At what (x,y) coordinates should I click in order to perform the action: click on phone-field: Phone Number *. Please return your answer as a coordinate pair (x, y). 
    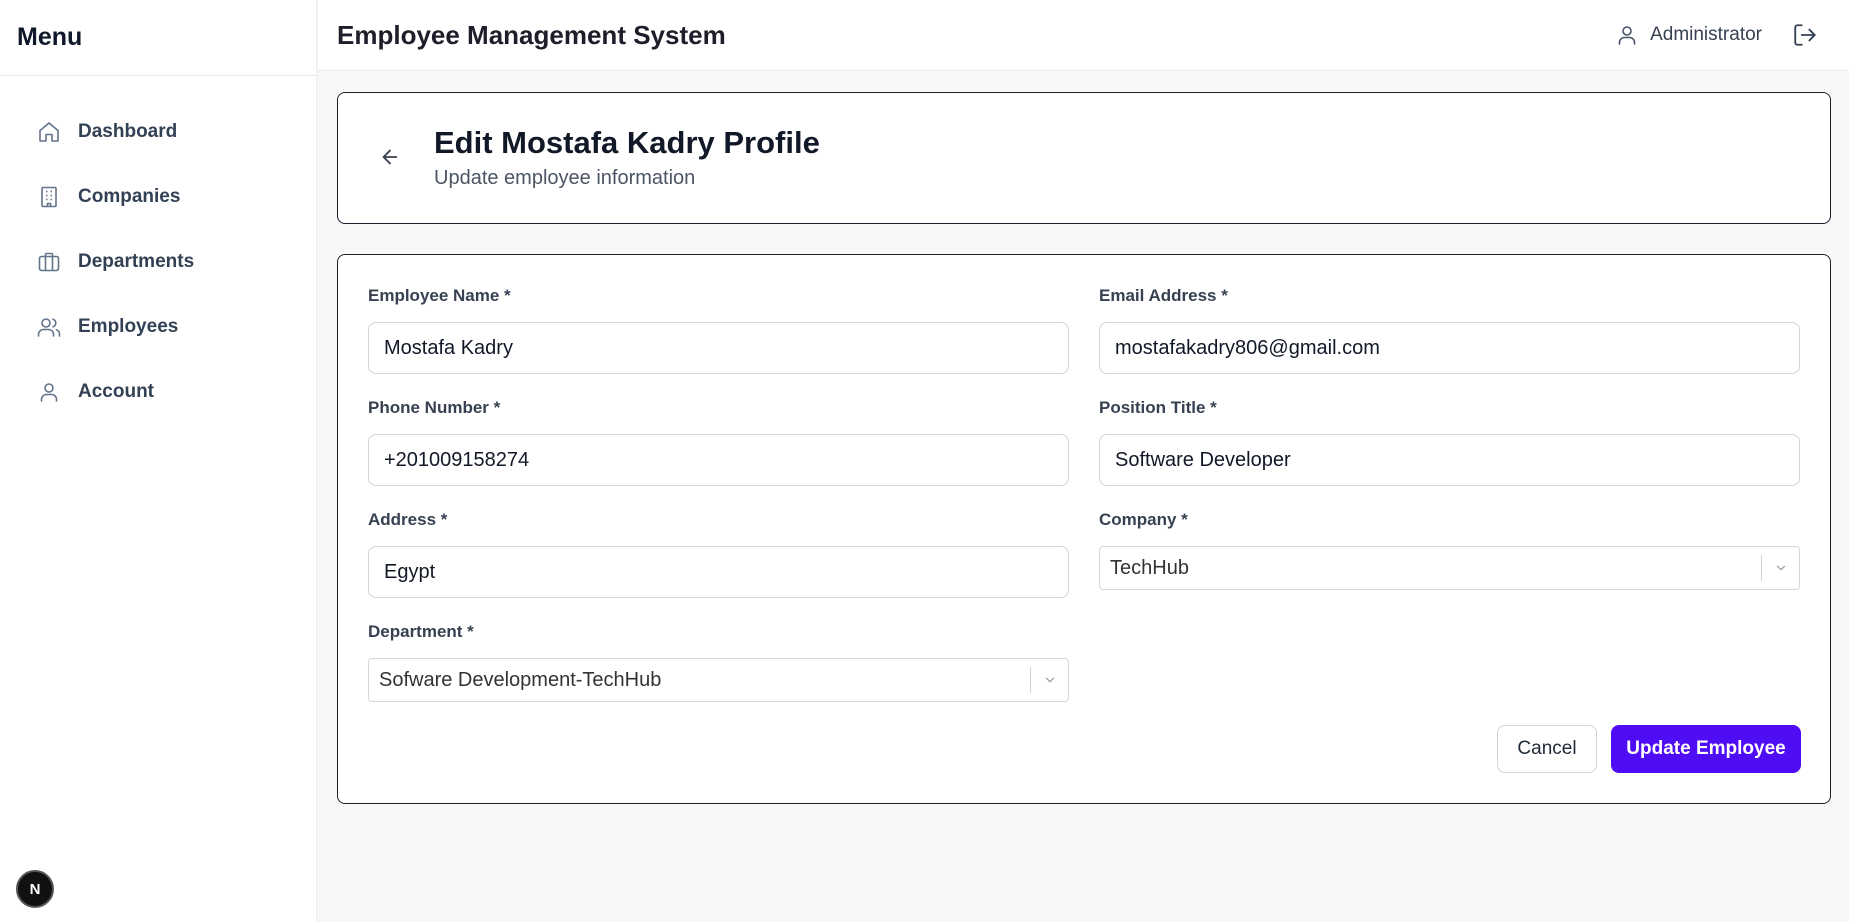
    Looking at the image, I should click on (718, 442).